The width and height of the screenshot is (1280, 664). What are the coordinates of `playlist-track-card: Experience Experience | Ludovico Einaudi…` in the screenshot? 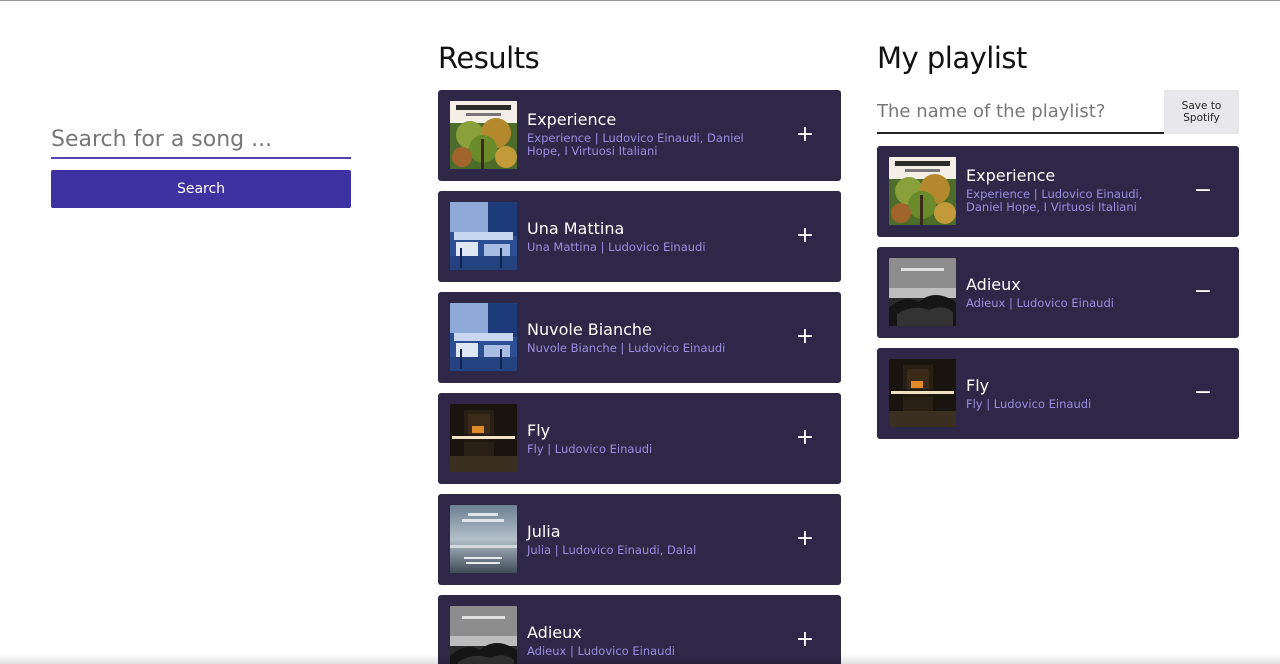 It's located at (1058, 191).